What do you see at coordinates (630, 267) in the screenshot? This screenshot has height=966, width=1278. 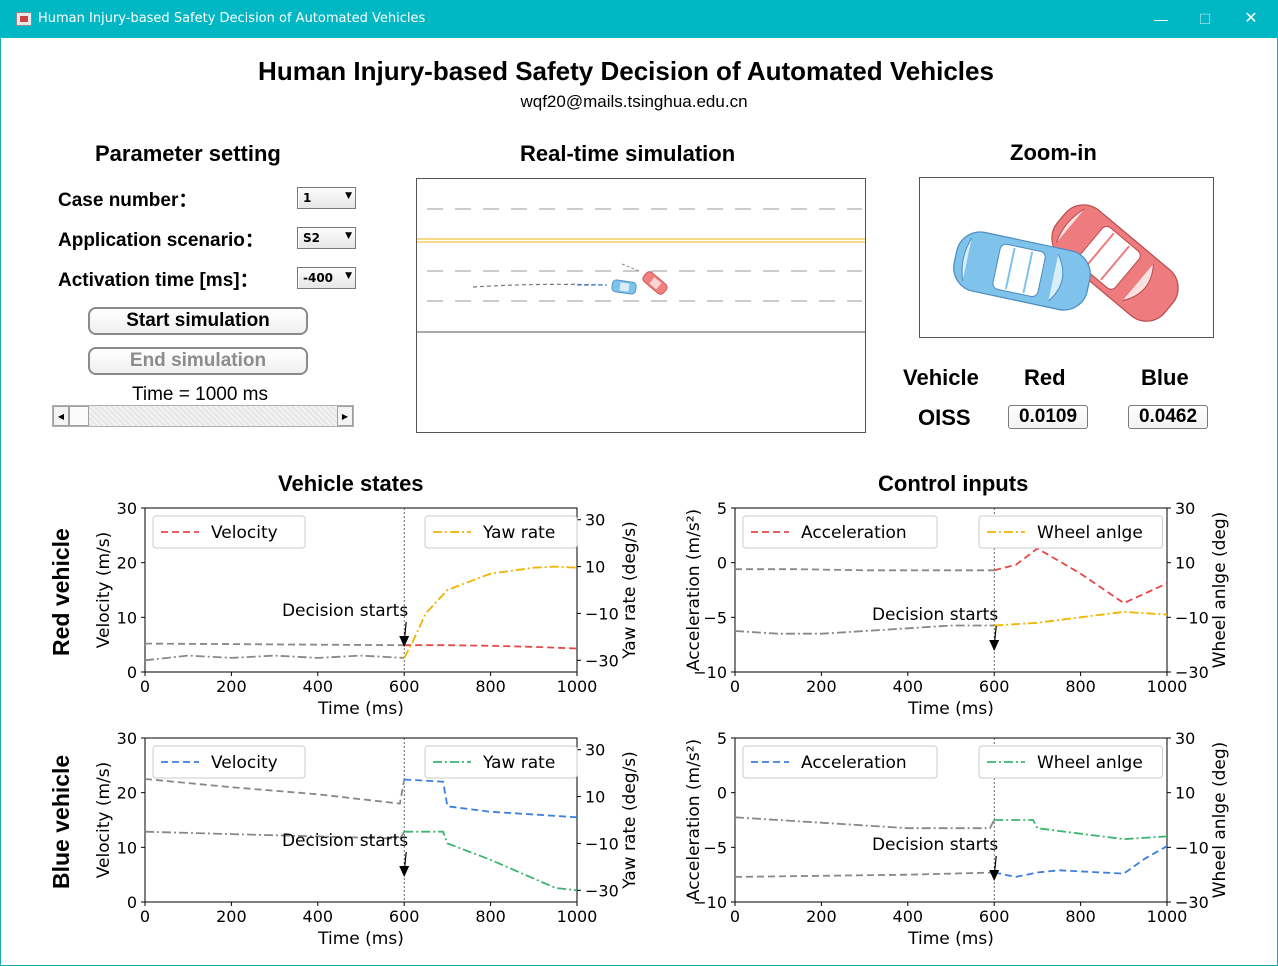 I see `trajectory-path` at bounding box center [630, 267].